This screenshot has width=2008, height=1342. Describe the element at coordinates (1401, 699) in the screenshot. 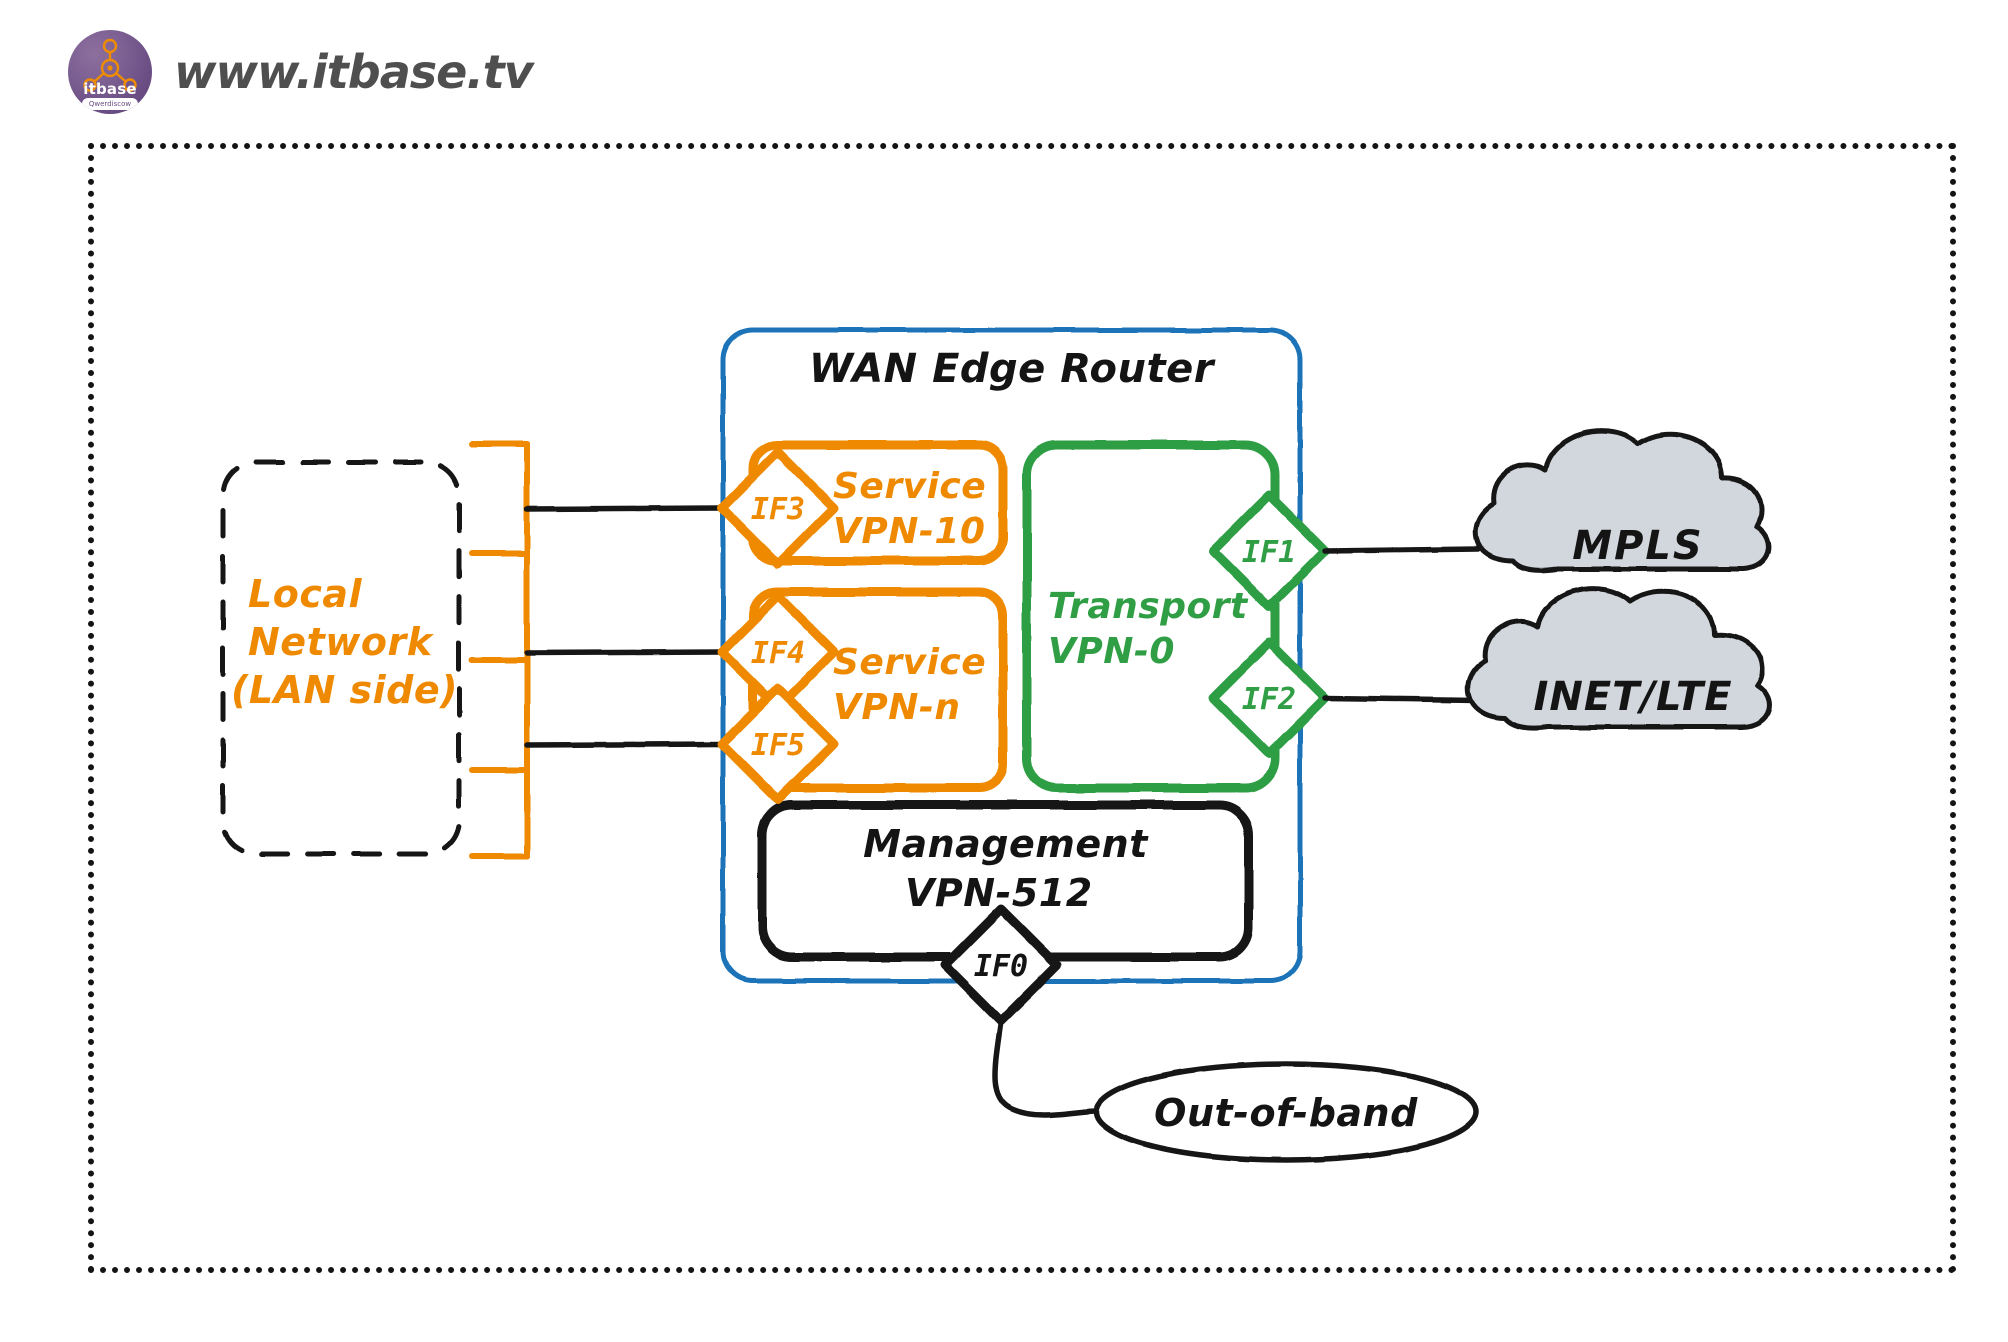

I see `link-if2-inet` at that location.